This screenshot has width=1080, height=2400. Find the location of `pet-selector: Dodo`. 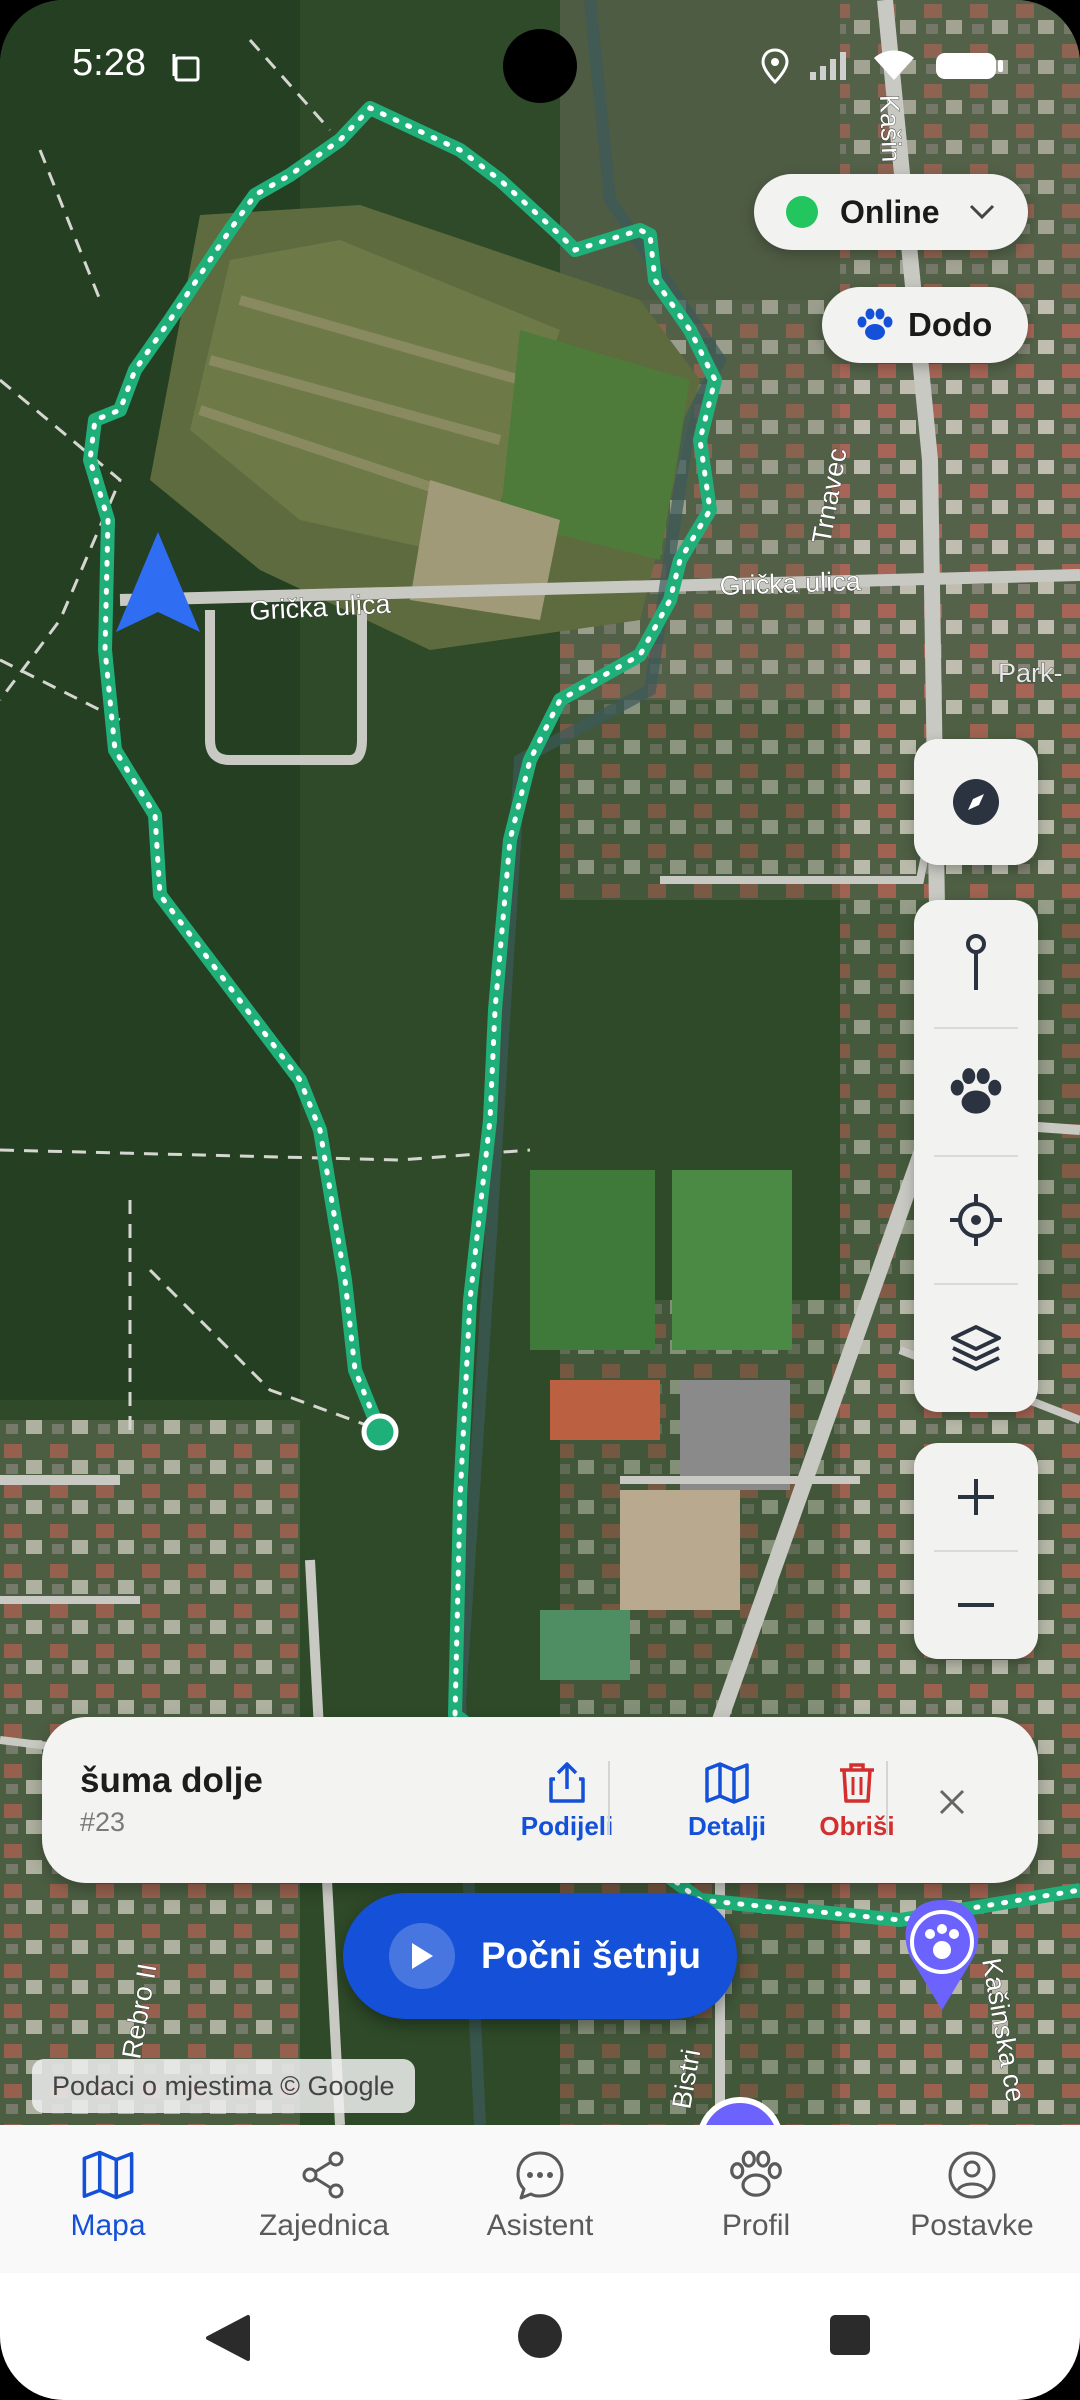

pet-selector: Dodo is located at coordinates (925, 325).